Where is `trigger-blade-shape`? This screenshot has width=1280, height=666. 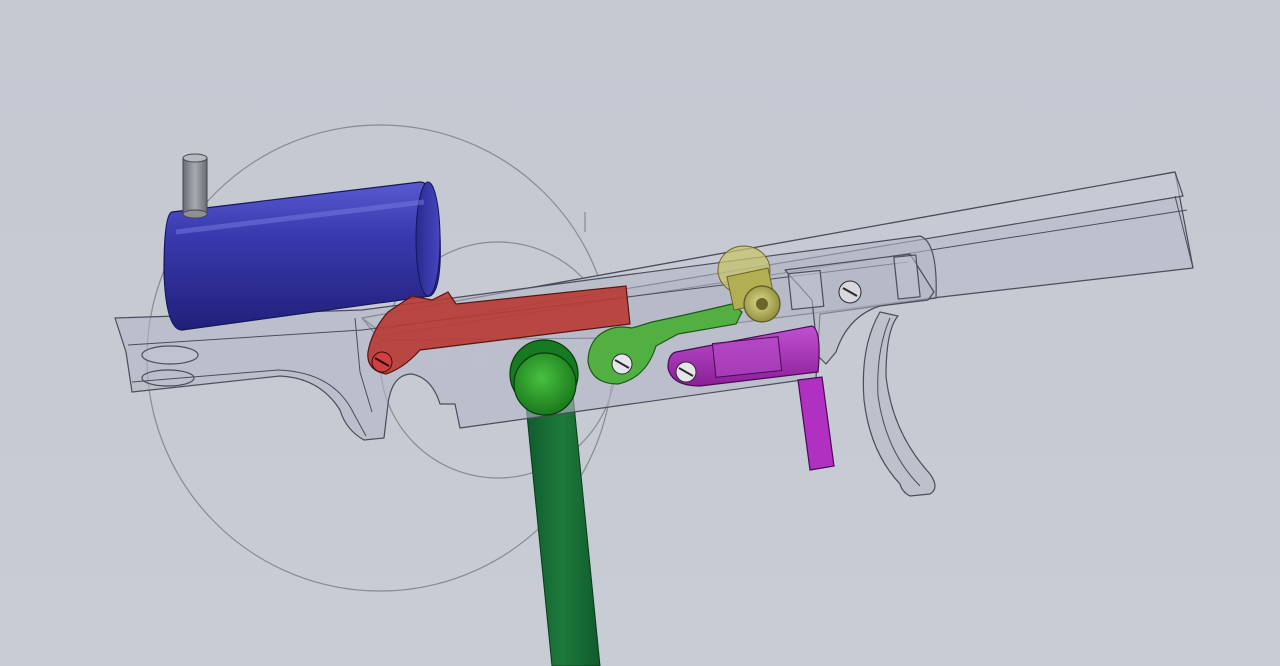
trigger-blade-shape is located at coordinates (899, 404).